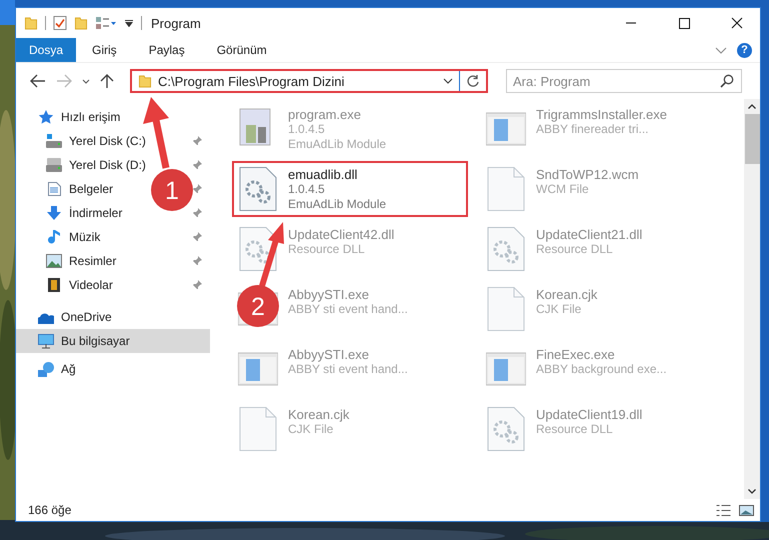 The width and height of the screenshot is (769, 540). I want to click on step-badge: 1, so click(172, 190).